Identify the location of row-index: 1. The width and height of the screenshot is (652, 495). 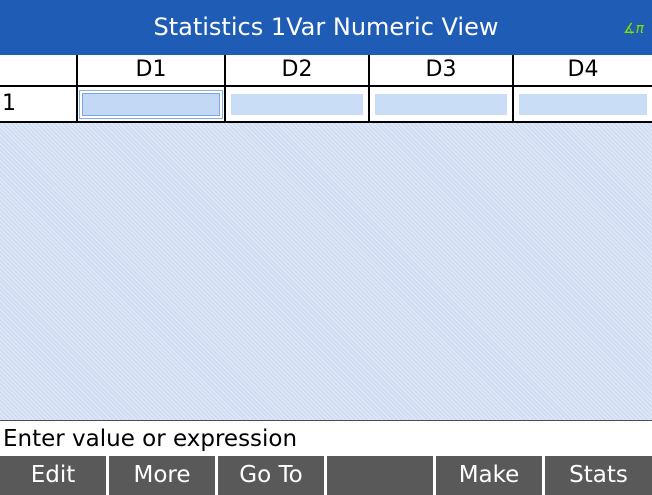
(9, 103).